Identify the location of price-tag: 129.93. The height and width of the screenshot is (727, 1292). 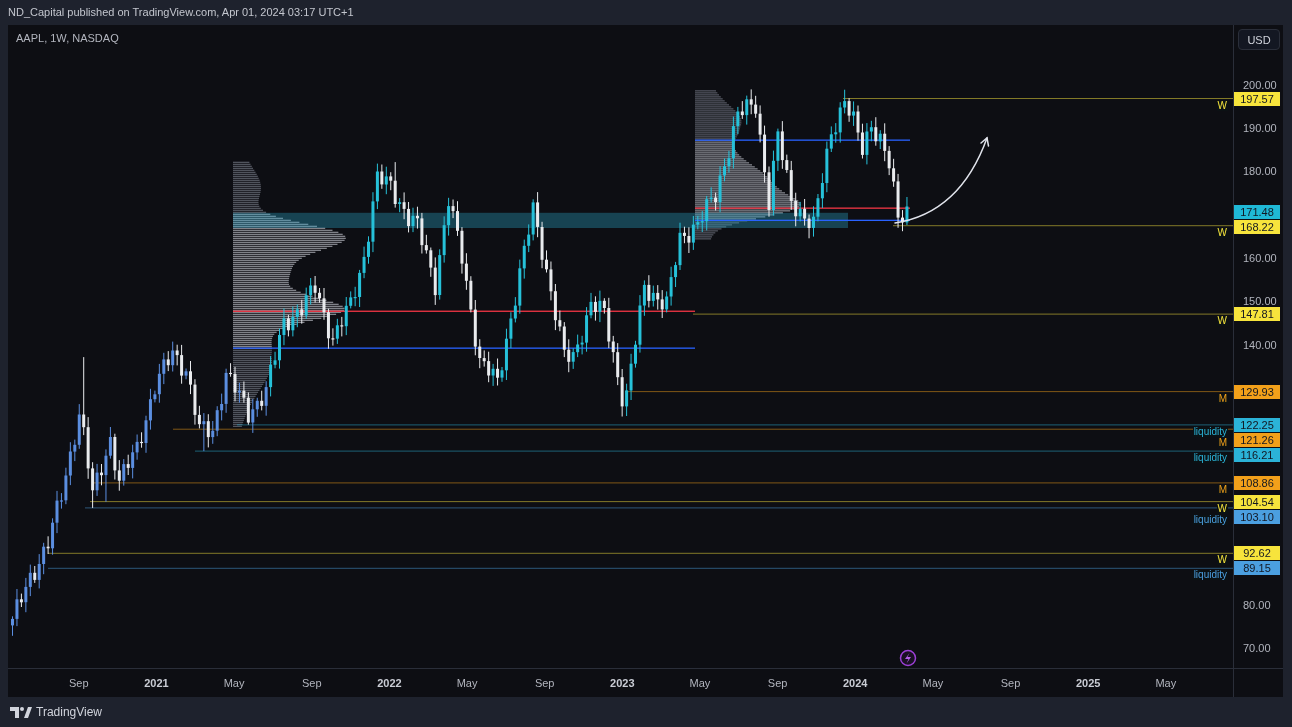
(1257, 391).